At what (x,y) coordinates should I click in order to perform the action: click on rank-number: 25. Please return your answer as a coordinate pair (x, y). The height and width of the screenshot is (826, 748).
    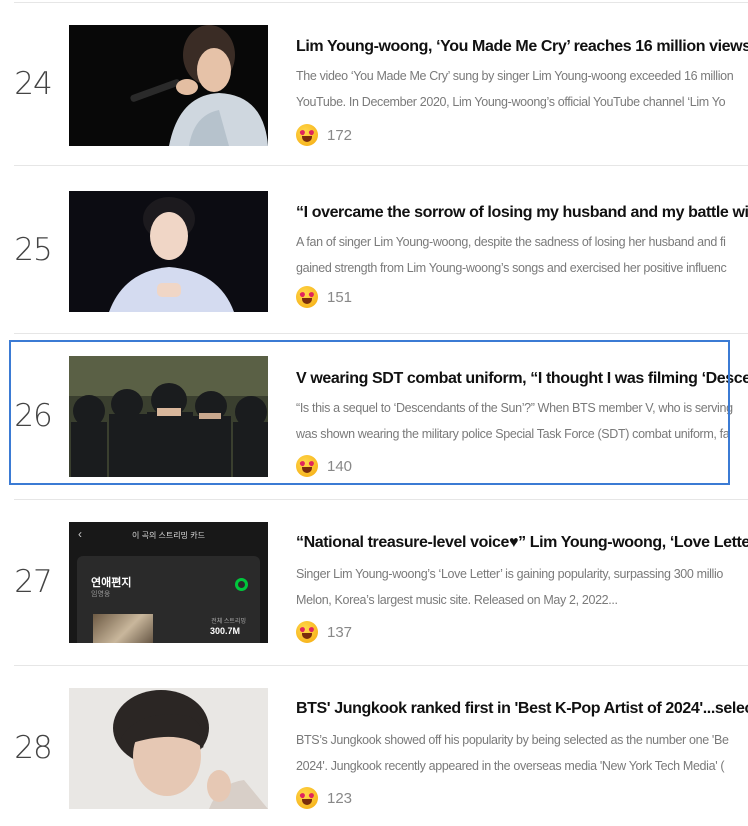
    Looking at the image, I should click on (33, 250).